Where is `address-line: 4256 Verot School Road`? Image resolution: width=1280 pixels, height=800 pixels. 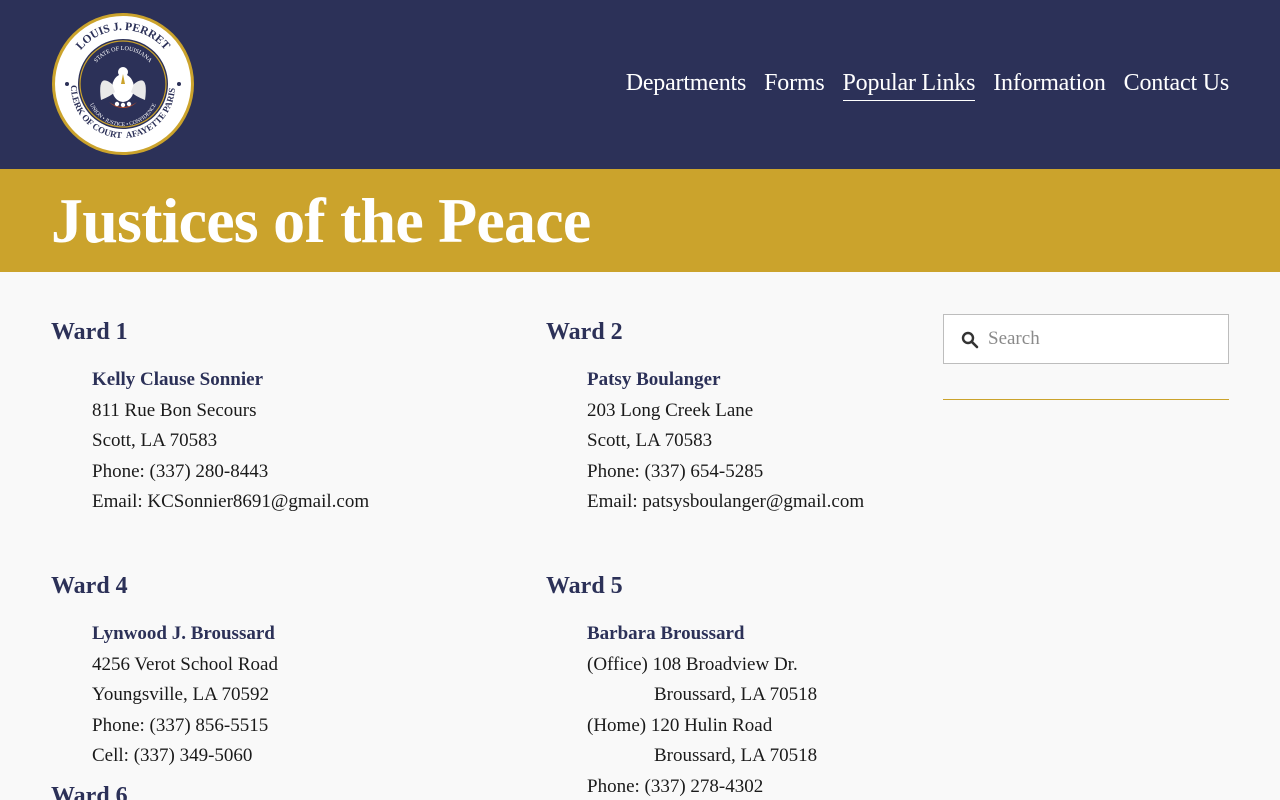 address-line: 4256 Verot School Road is located at coordinates (185, 664).